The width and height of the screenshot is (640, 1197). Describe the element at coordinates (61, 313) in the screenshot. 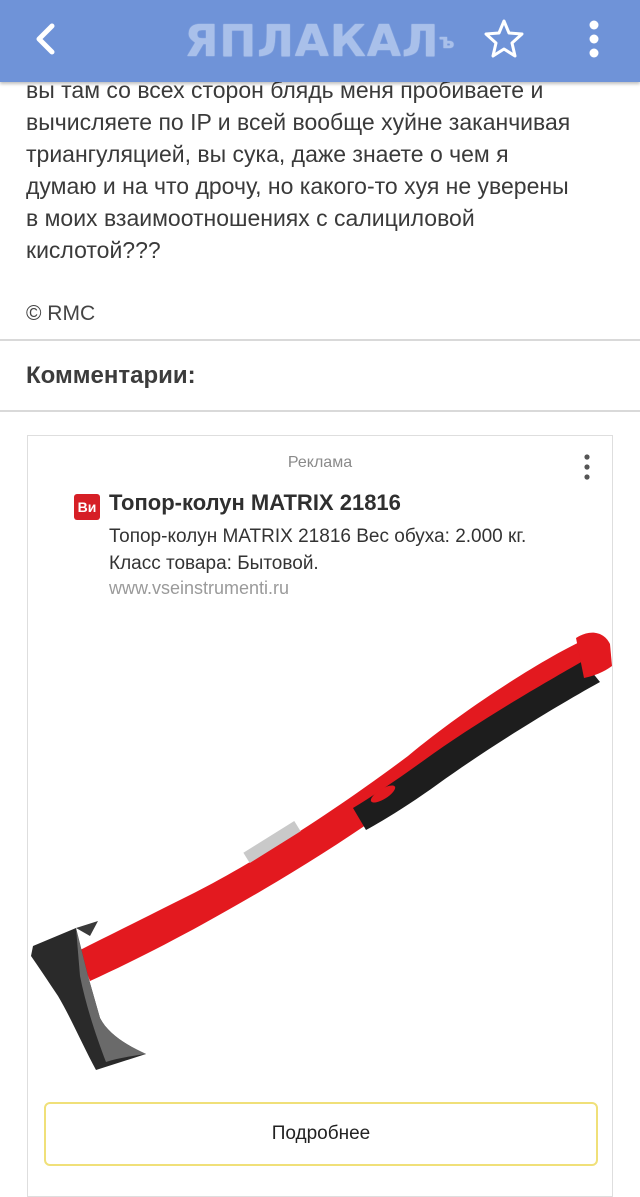

I see `story-copyright: © RMC` at that location.